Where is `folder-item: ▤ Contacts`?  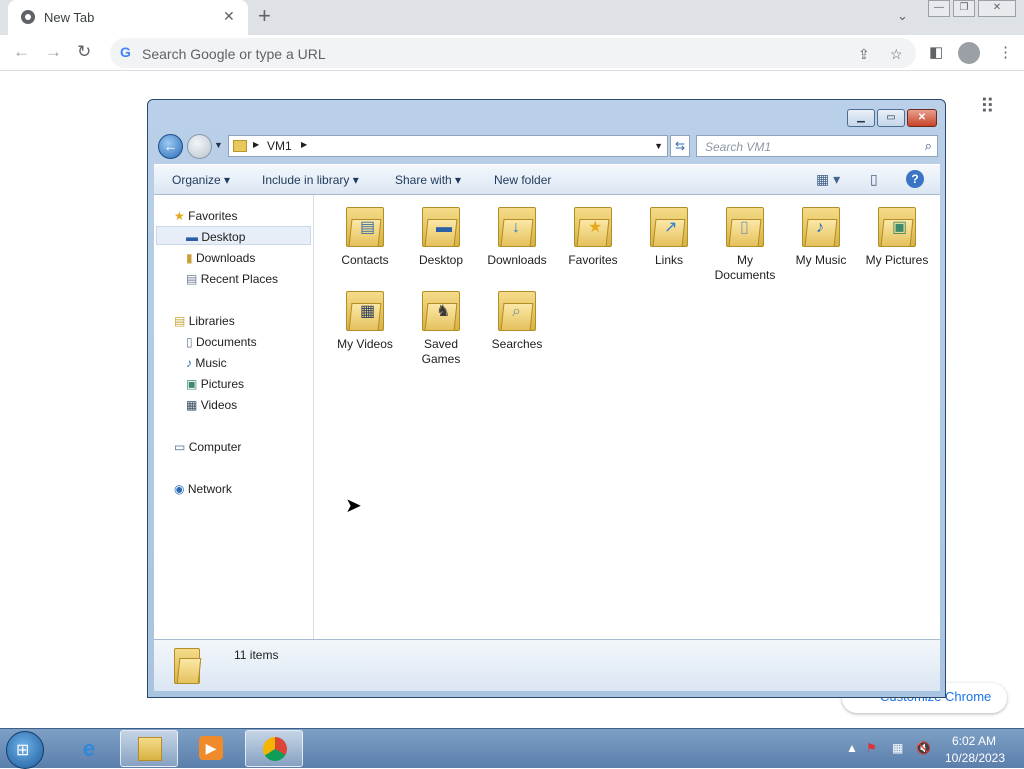 folder-item: ▤ Contacts is located at coordinates (365, 235).